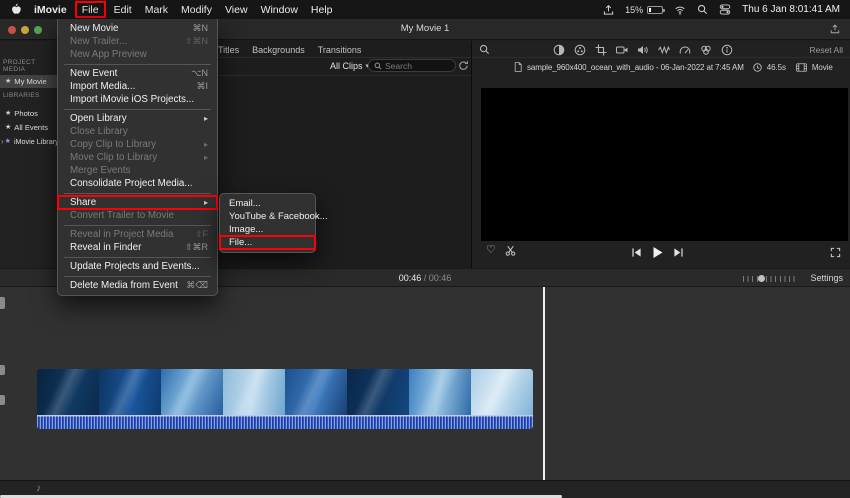 The image size is (850, 498). I want to click on sidebar-item-photos: ★ Photos, so click(28, 113).